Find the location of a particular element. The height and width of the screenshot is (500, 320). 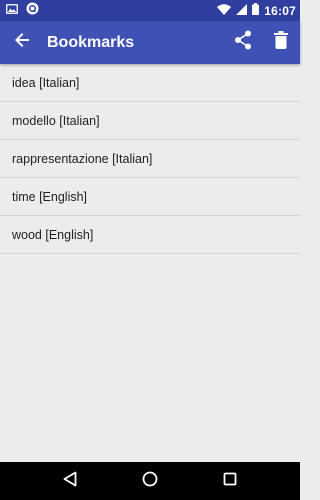

bookmark-item: time [English] is located at coordinates (150, 197).